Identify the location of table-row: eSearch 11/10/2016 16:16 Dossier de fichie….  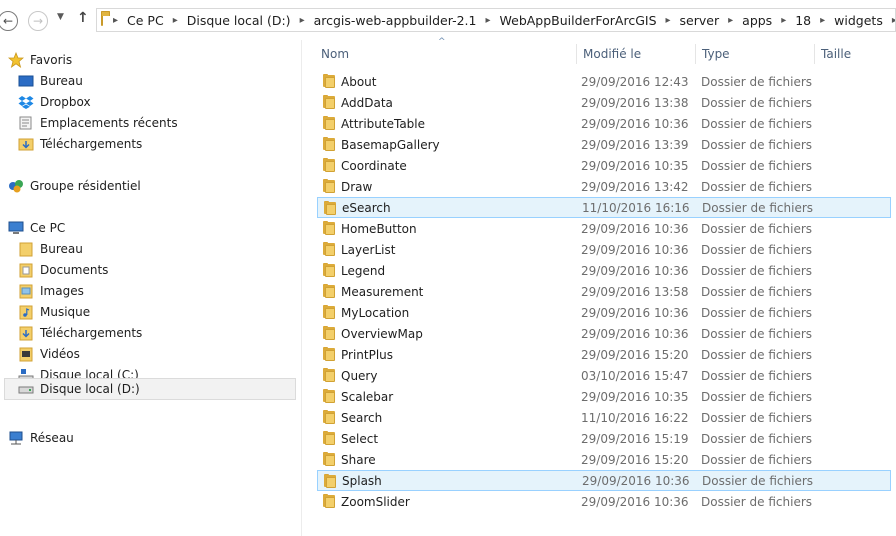
(604, 207).